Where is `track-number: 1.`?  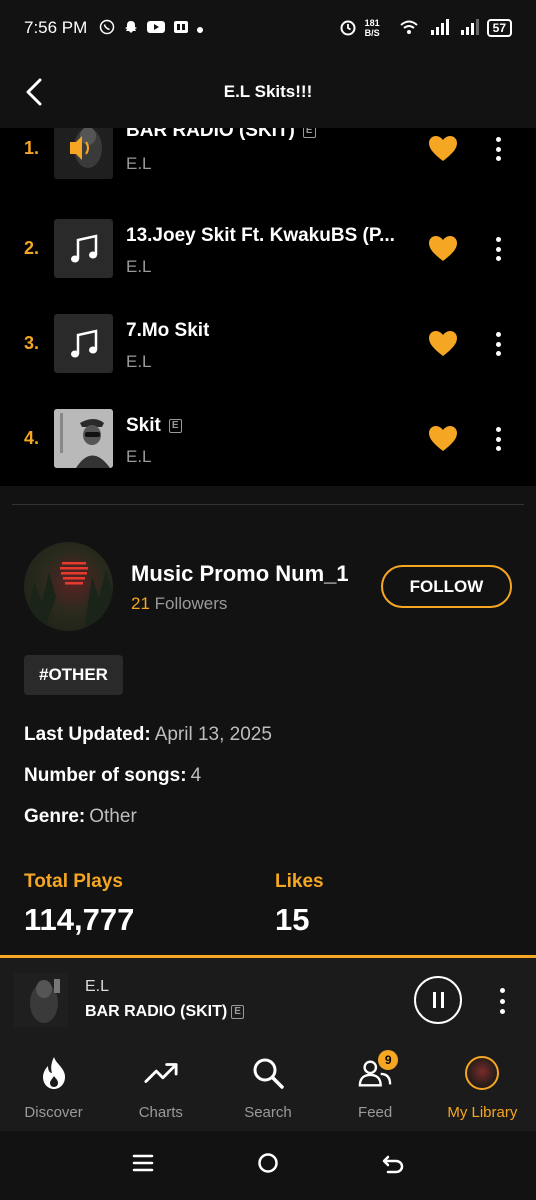 track-number: 1. is located at coordinates (32, 148).